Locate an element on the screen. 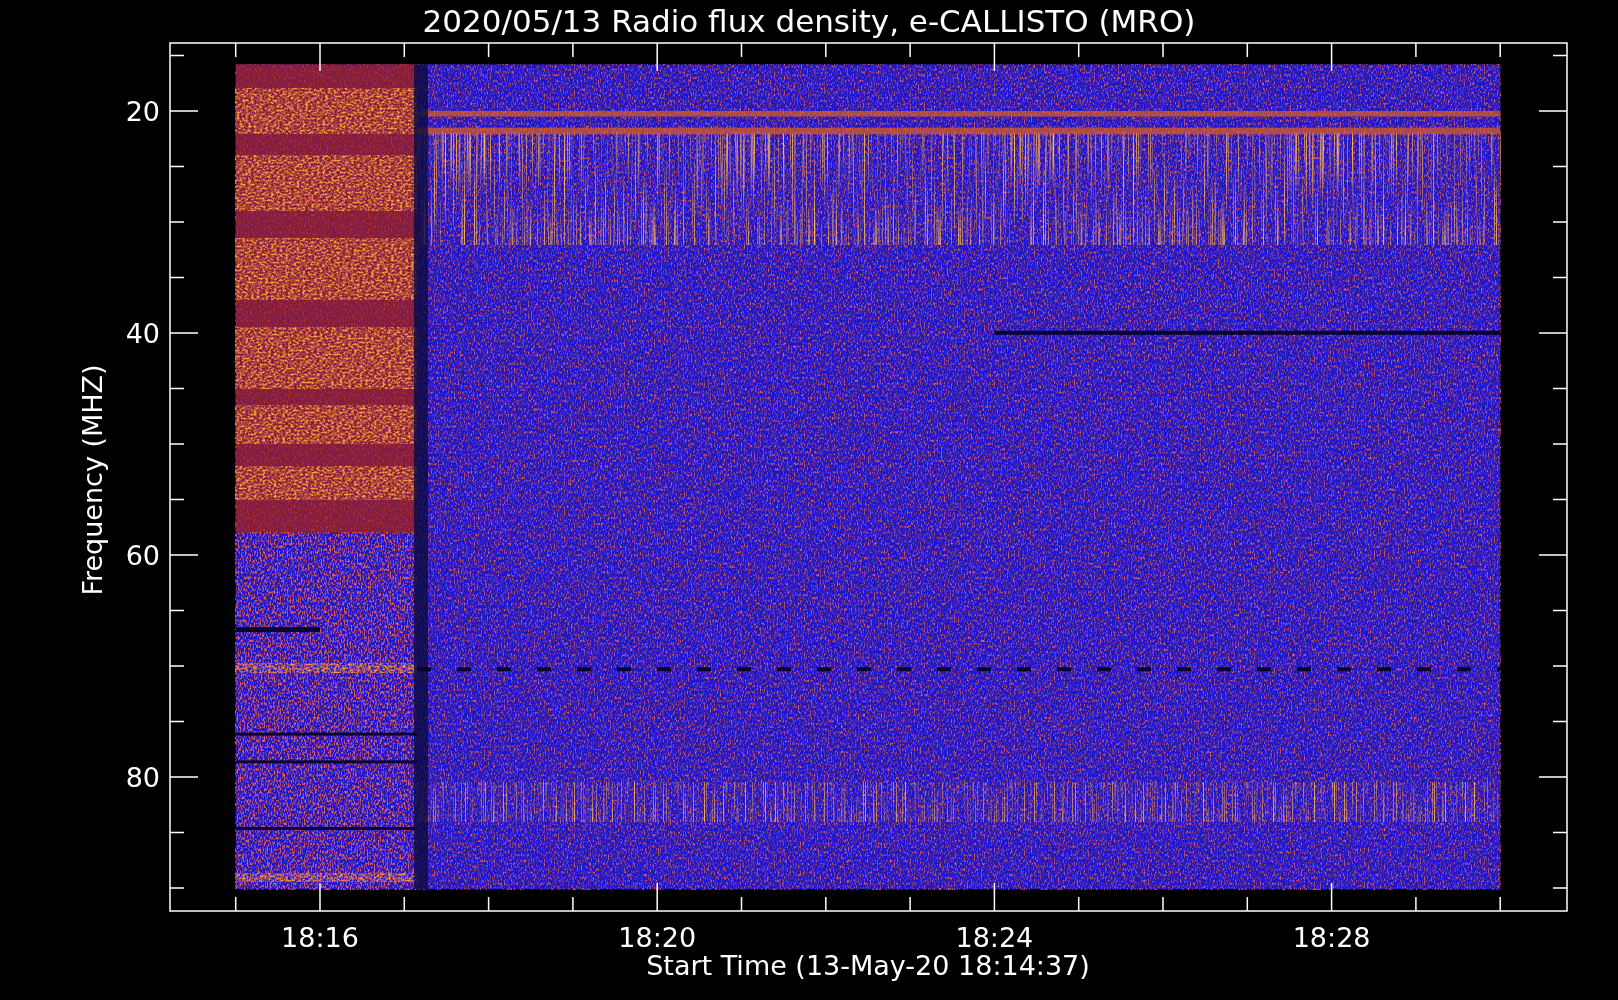 Image resolution: width=1618 pixels, height=1000 pixels. axis-label: Frequency (MHZ) is located at coordinates (92, 480).